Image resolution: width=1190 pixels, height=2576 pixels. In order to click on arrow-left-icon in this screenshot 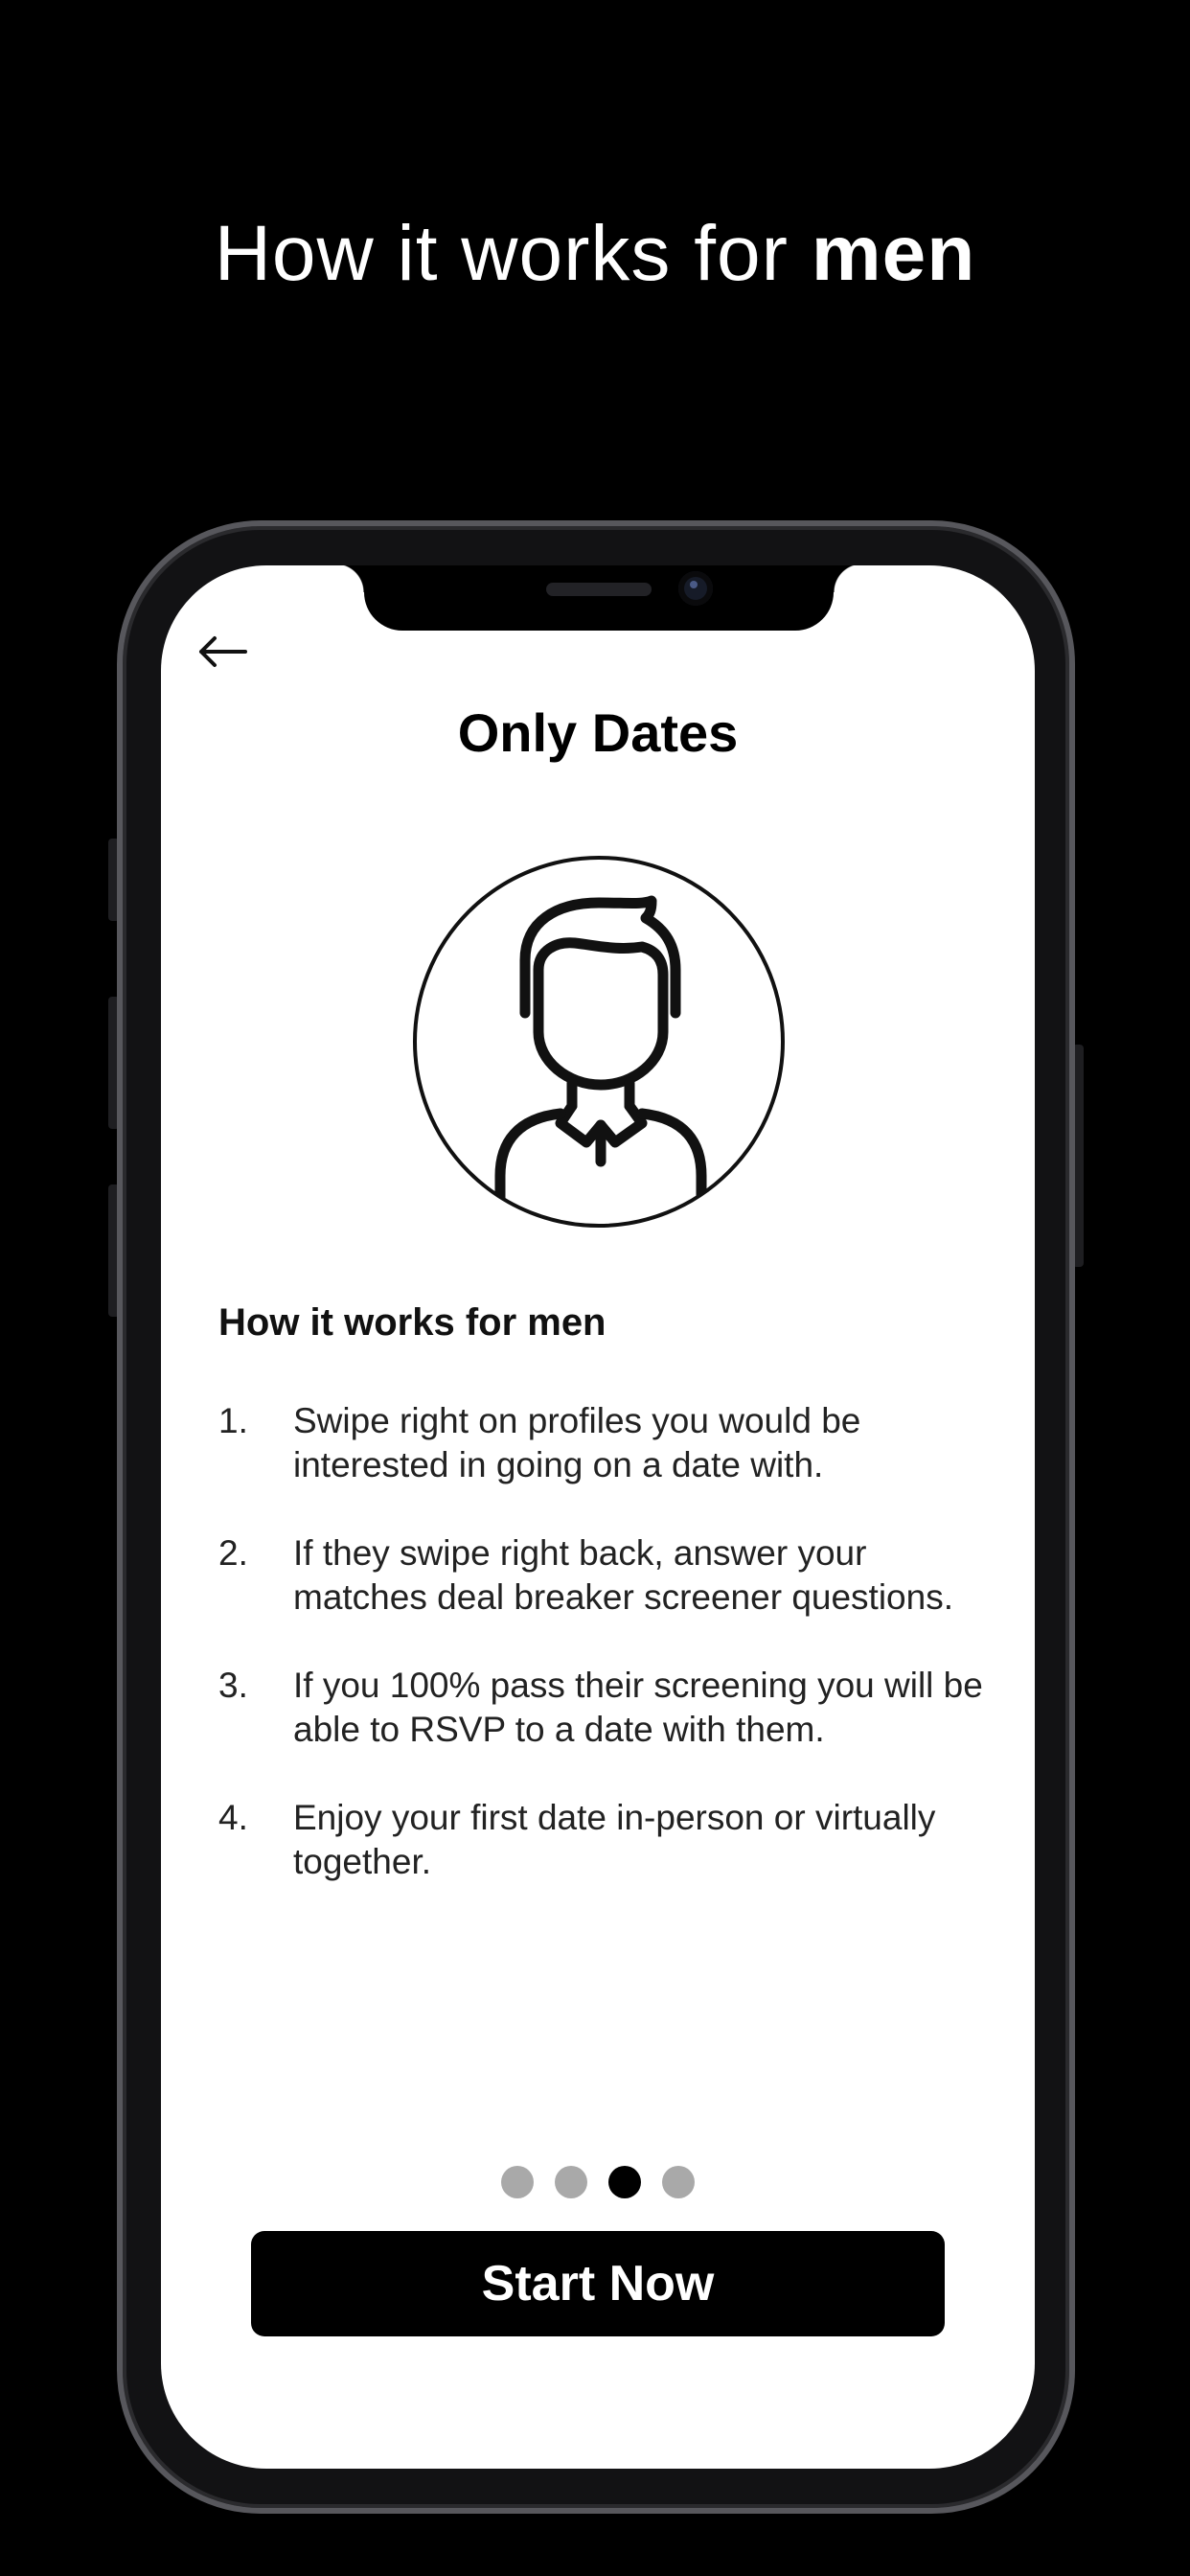, I will do `click(223, 651)`.